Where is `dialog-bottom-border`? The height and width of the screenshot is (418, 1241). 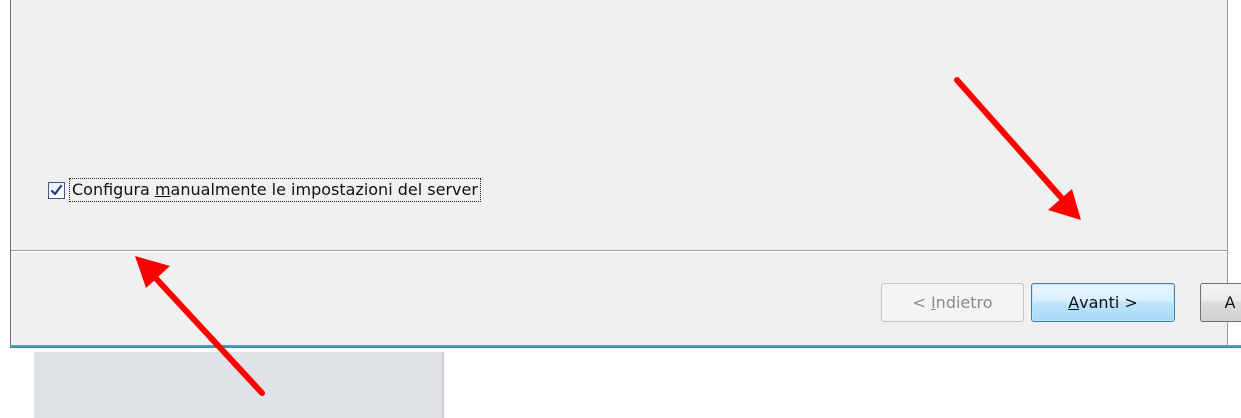
dialog-bottom-border is located at coordinates (625, 346).